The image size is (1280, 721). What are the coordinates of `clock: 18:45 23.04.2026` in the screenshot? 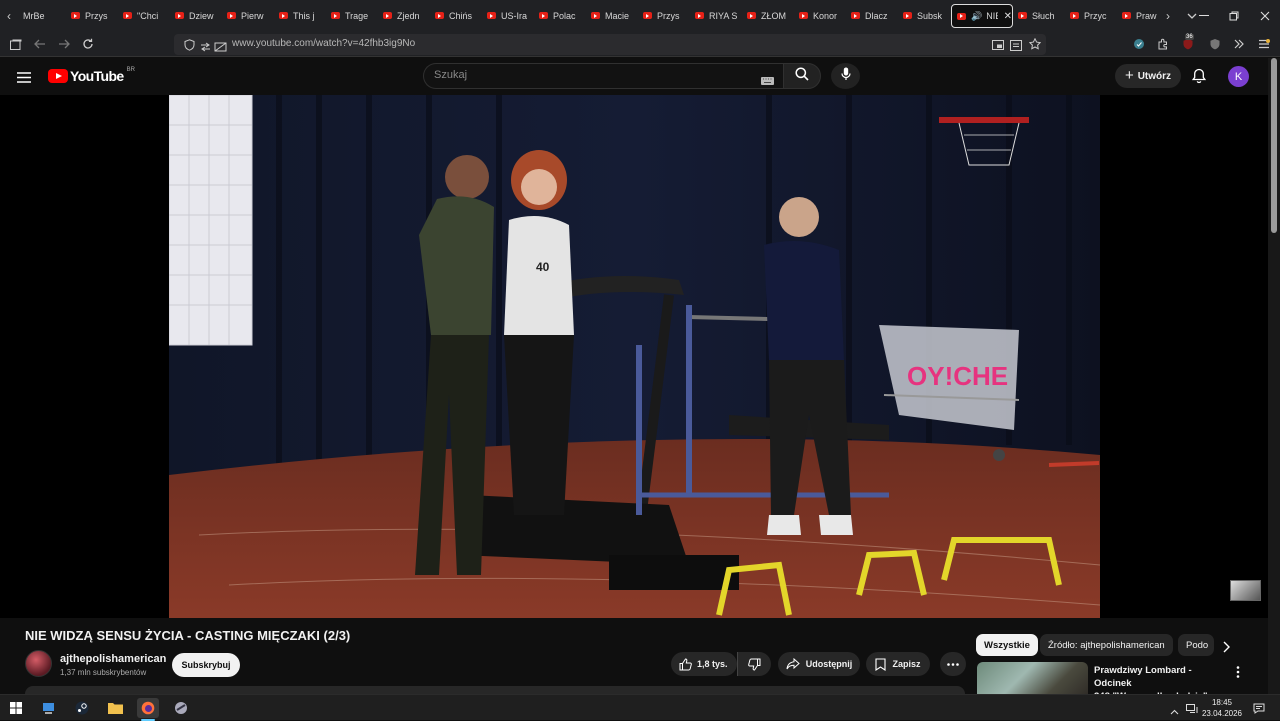 It's located at (1222, 708).